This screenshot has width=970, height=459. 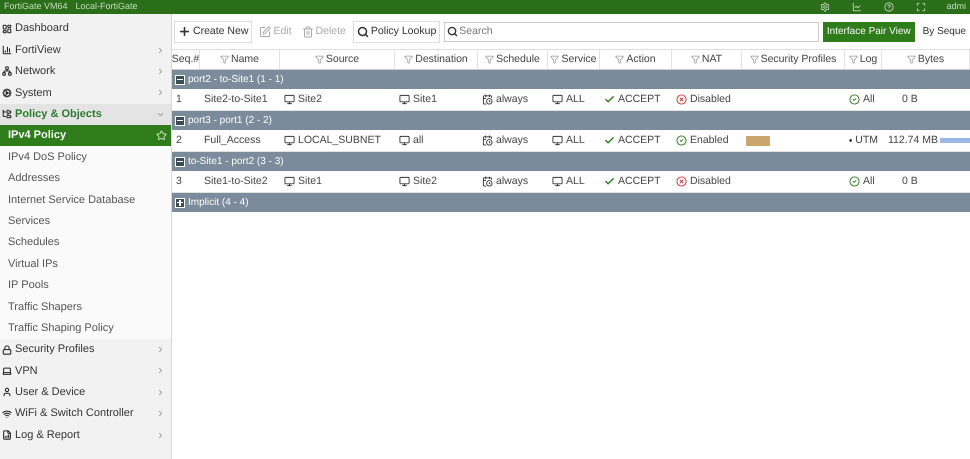 I want to click on sidebar-item: Security Profiles, so click(x=85, y=349).